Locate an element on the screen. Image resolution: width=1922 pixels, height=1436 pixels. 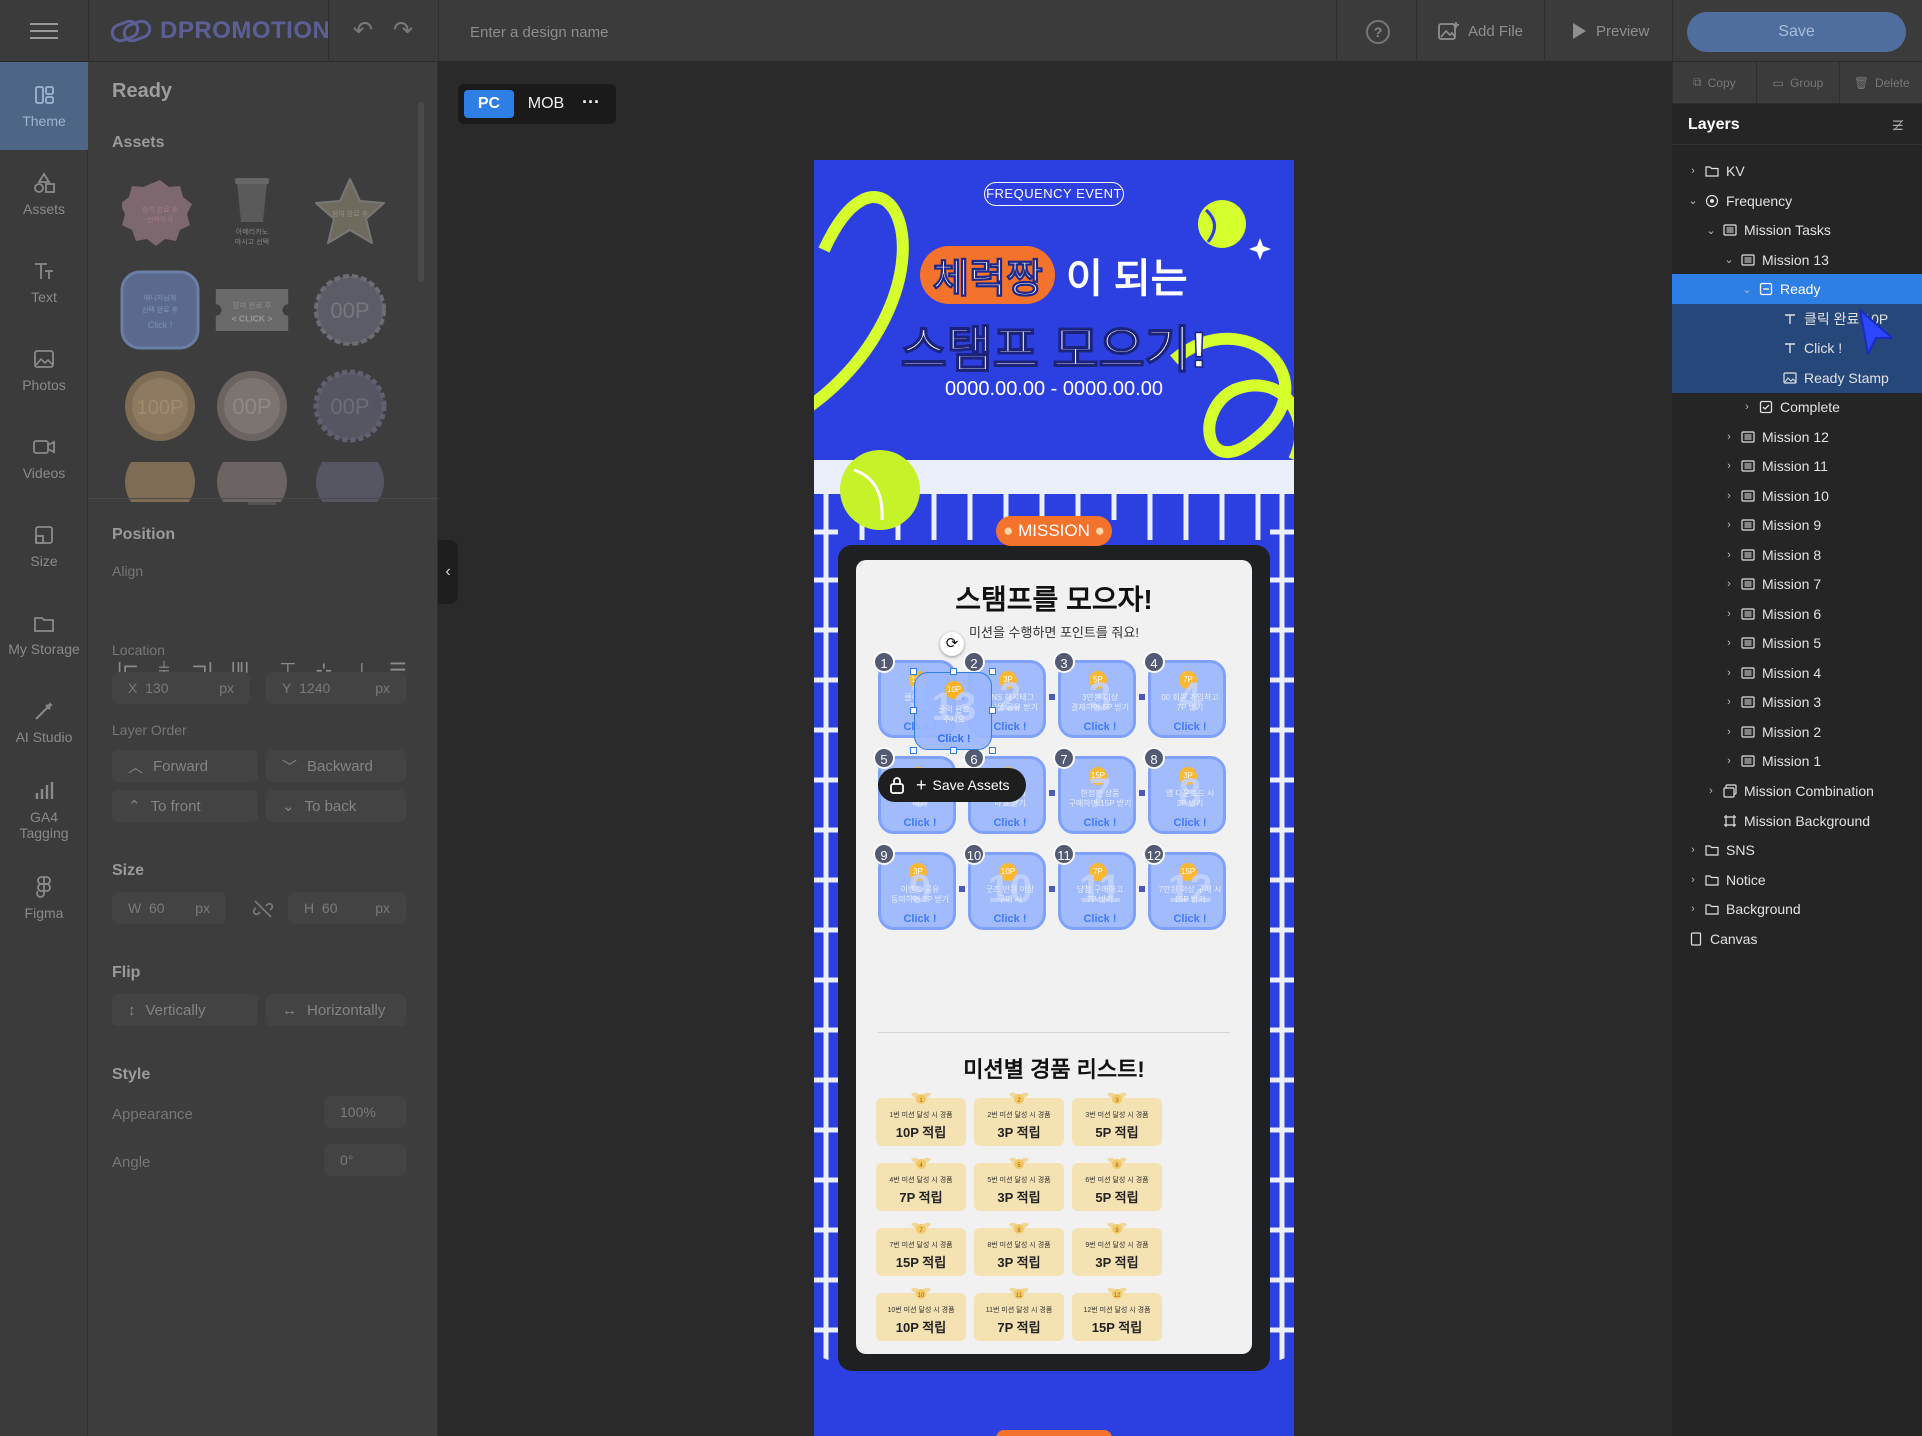
delete-button: 🗑 Delete is located at coordinates (1881, 82).